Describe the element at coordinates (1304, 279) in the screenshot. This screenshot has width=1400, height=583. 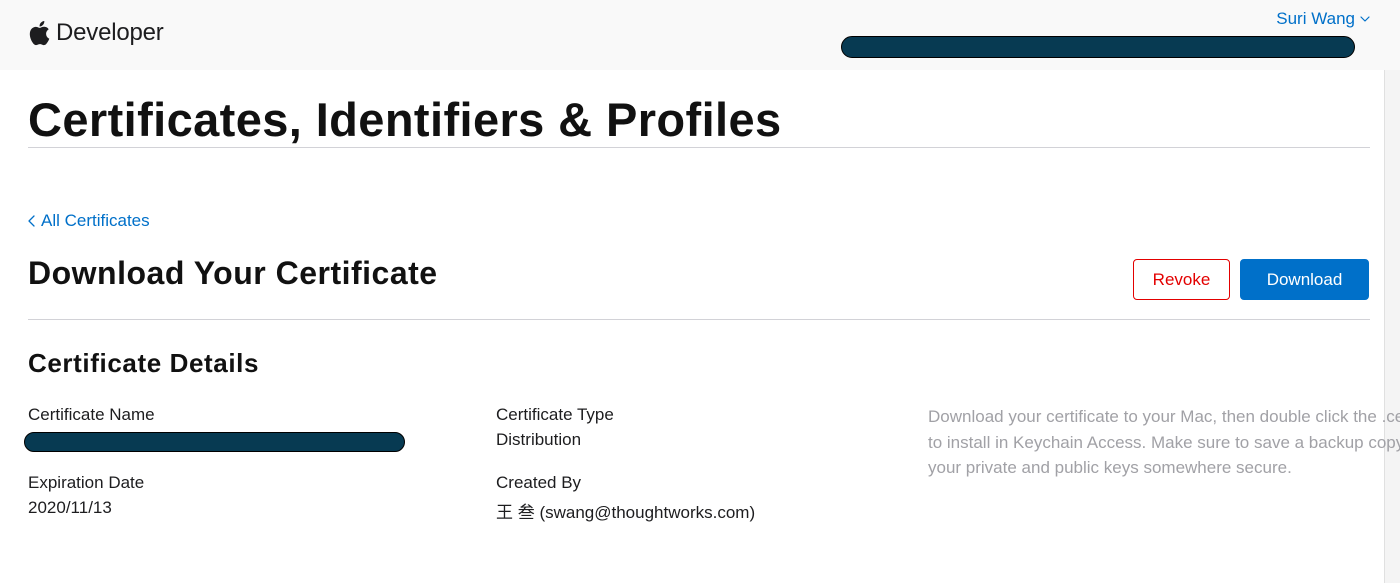
I see `download-button: Download` at that location.